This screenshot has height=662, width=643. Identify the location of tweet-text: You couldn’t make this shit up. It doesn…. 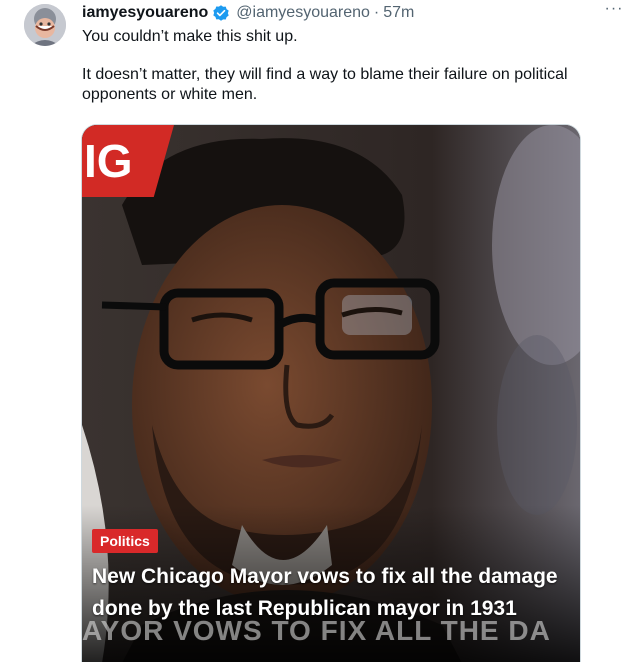
(347, 66).